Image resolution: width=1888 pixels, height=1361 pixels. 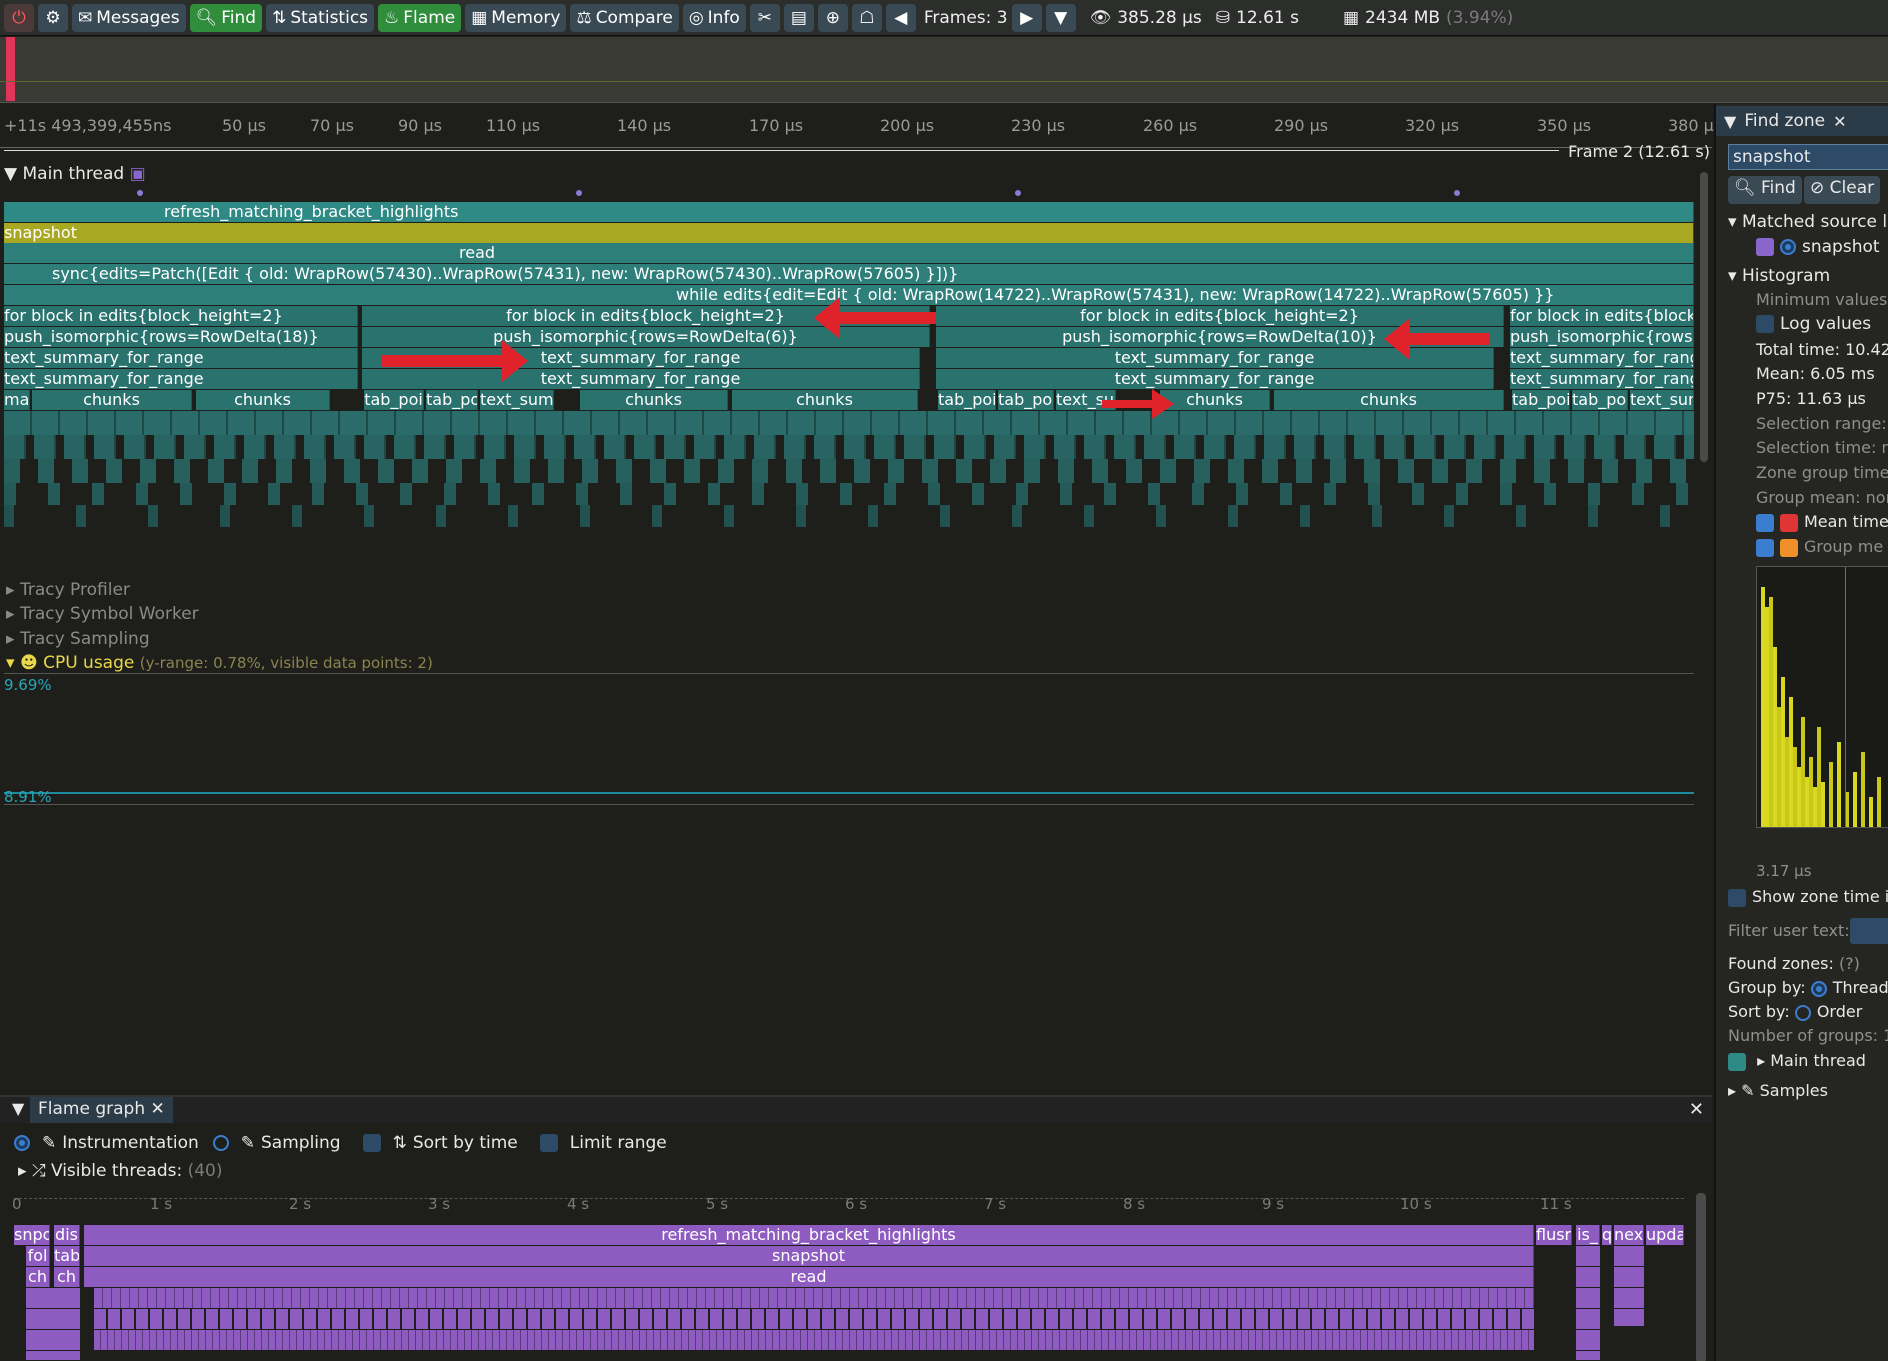 I want to click on match-radio, so click(x=1788, y=247).